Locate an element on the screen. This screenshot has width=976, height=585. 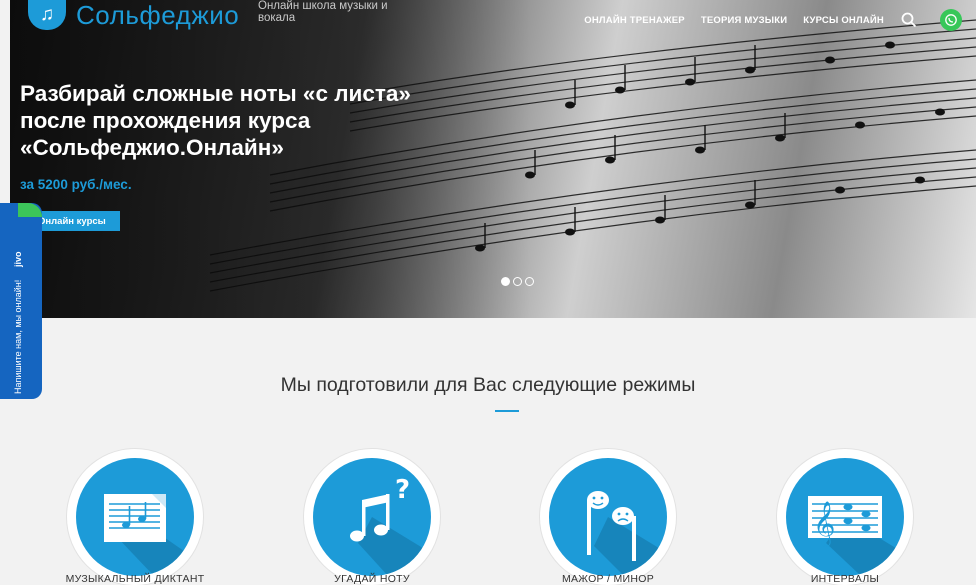
mode-card-guess-note: ? УГАДАЙ НОТУ is located at coordinates (372, 517).